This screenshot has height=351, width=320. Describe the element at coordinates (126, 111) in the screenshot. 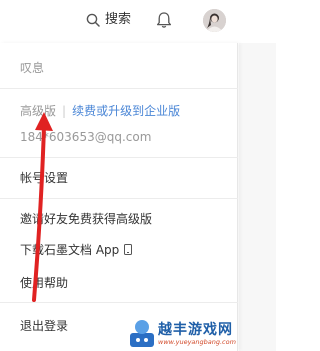

I see `upgrade-link: 续费或升级到企业版` at that location.